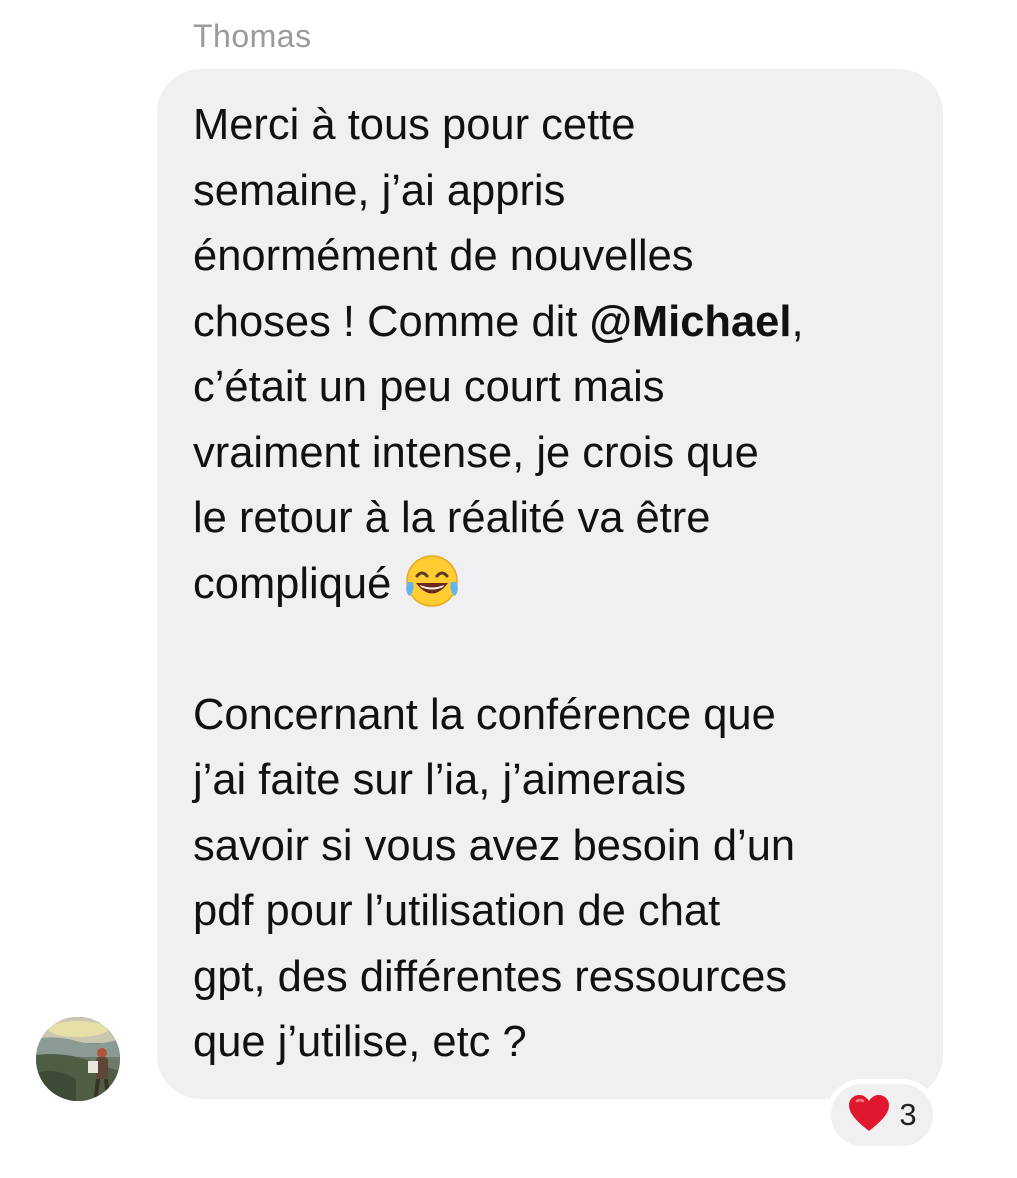 The image size is (1017, 1178). What do you see at coordinates (360, 1042) in the screenshot?
I see `message-line: que j’utilise, etc ?` at bounding box center [360, 1042].